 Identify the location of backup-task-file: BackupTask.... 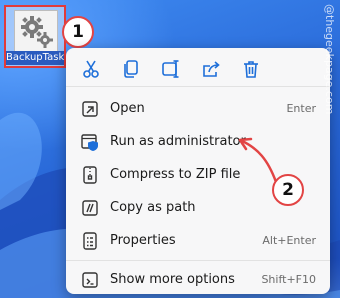
(35, 36).